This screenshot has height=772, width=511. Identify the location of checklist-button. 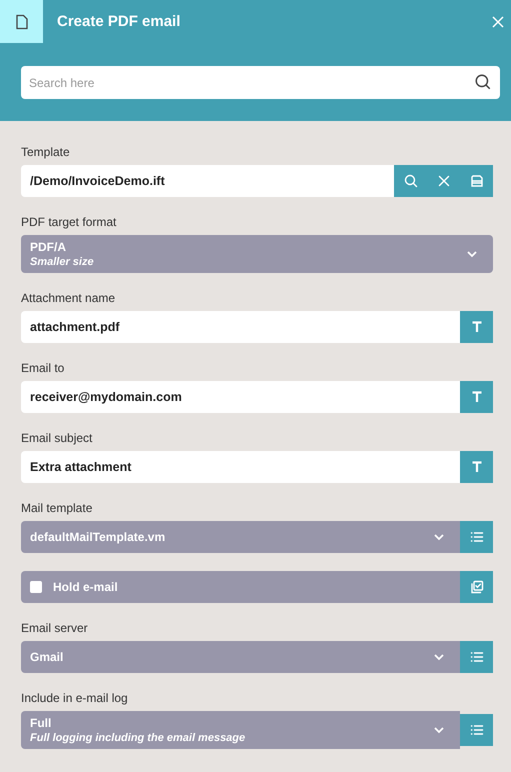
(476, 587).